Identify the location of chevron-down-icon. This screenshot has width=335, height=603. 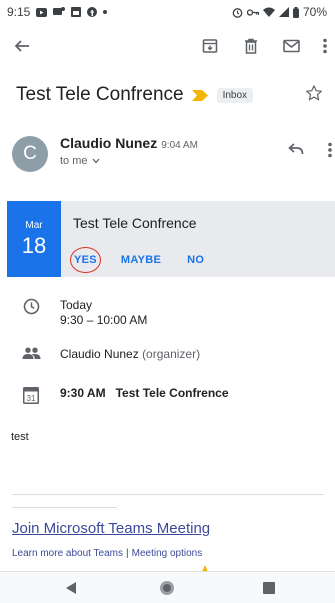
(96, 161).